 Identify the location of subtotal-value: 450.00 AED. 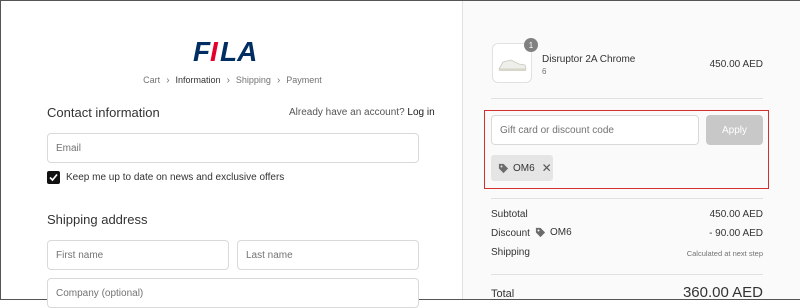
(736, 214).